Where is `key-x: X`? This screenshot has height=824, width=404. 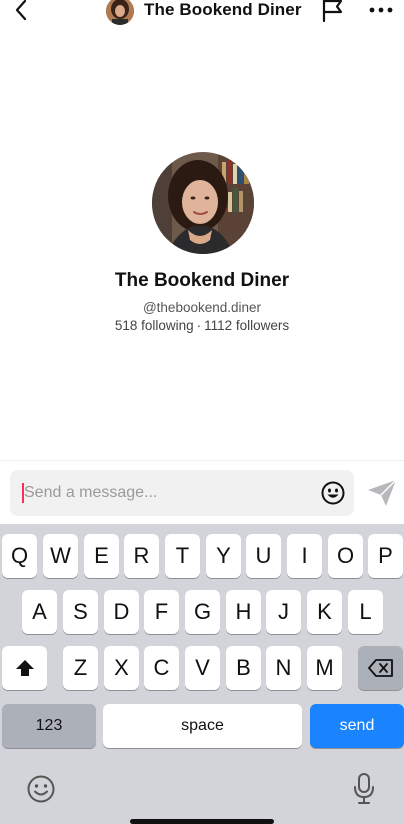 key-x: X is located at coordinates (121, 668).